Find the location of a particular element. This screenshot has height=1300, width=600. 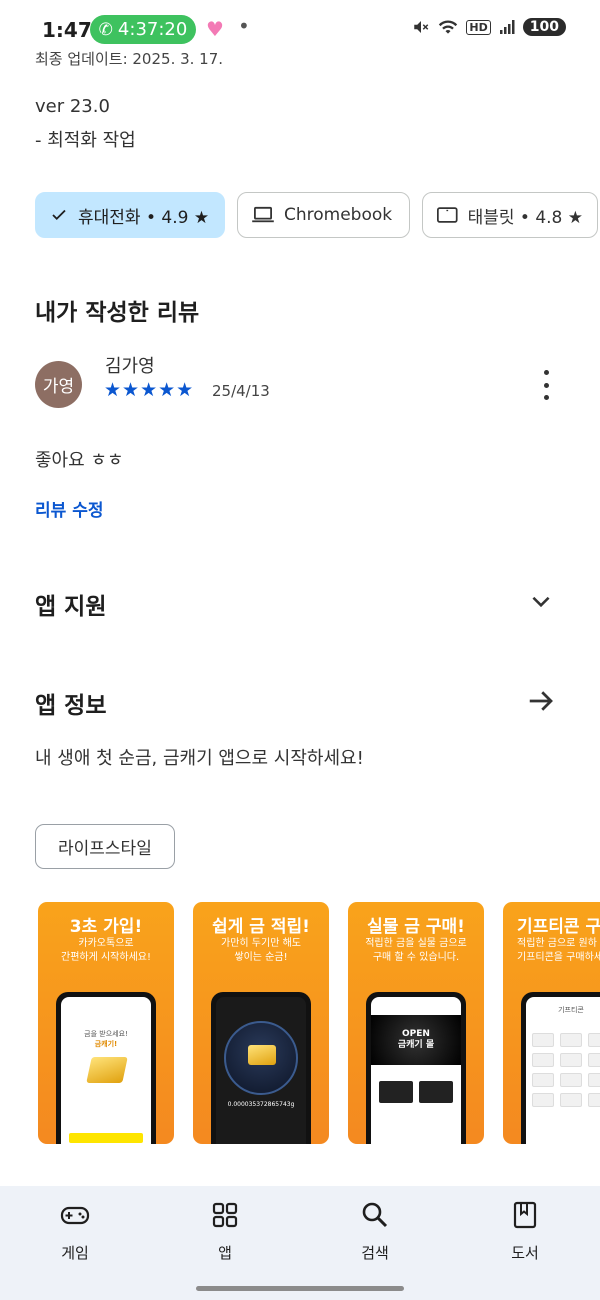

phone-icon: ✆ is located at coordinates (105, 29).